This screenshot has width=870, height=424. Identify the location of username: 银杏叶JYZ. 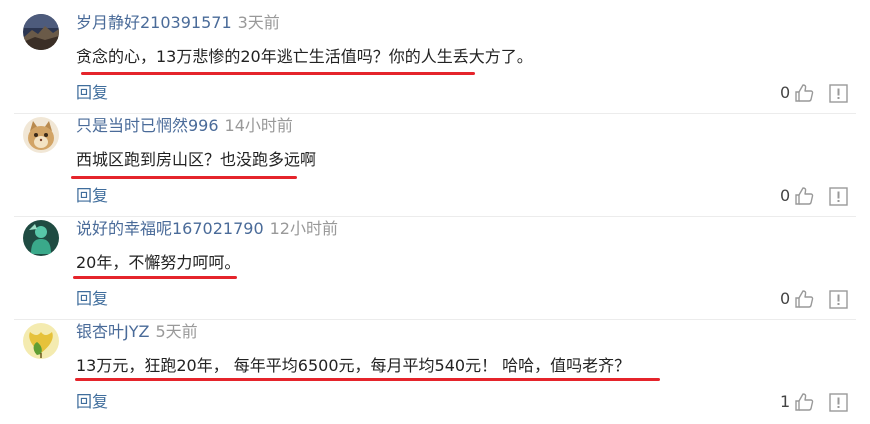
(112, 331).